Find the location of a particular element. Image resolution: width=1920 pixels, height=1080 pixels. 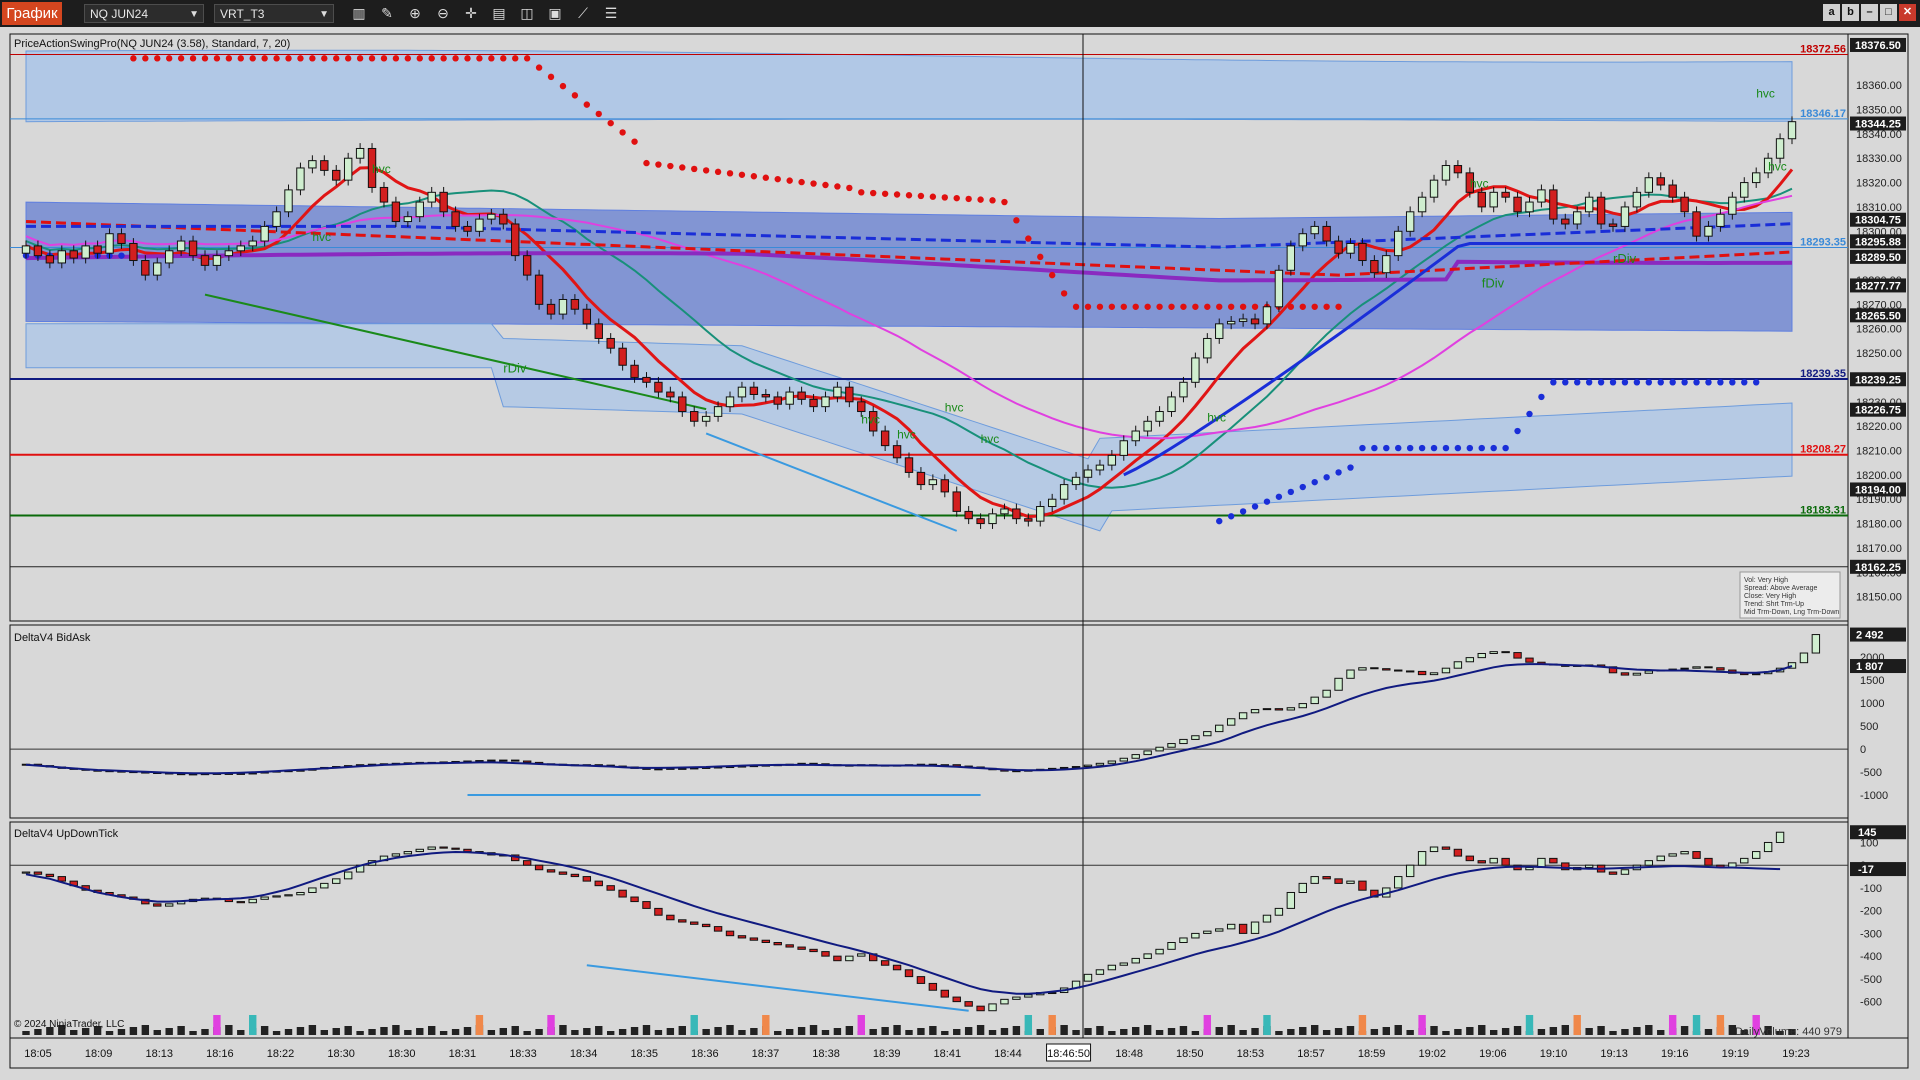

strategies-icon: ▣ is located at coordinates (555, 13).